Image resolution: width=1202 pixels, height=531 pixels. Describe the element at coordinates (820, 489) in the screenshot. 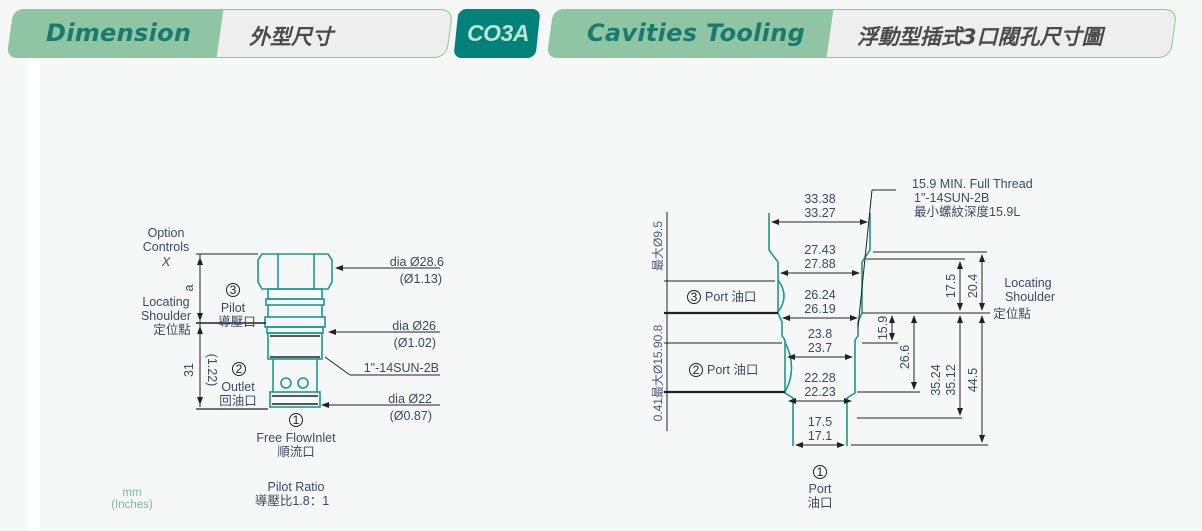

I see `cavity-port1-label: Port` at that location.